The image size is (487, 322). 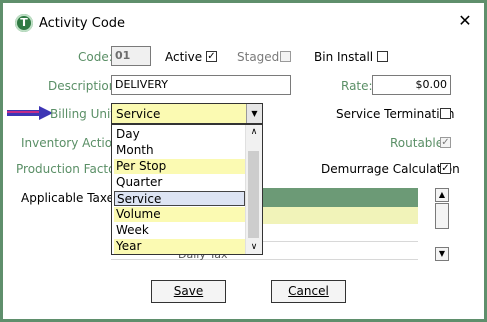 What do you see at coordinates (264, 259) in the screenshot?
I see `grid-divider` at bounding box center [264, 259].